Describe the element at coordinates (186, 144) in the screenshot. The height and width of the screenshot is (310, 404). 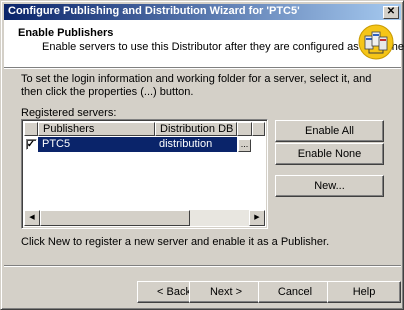
I see `distribution-db-cell: distribution` at that location.